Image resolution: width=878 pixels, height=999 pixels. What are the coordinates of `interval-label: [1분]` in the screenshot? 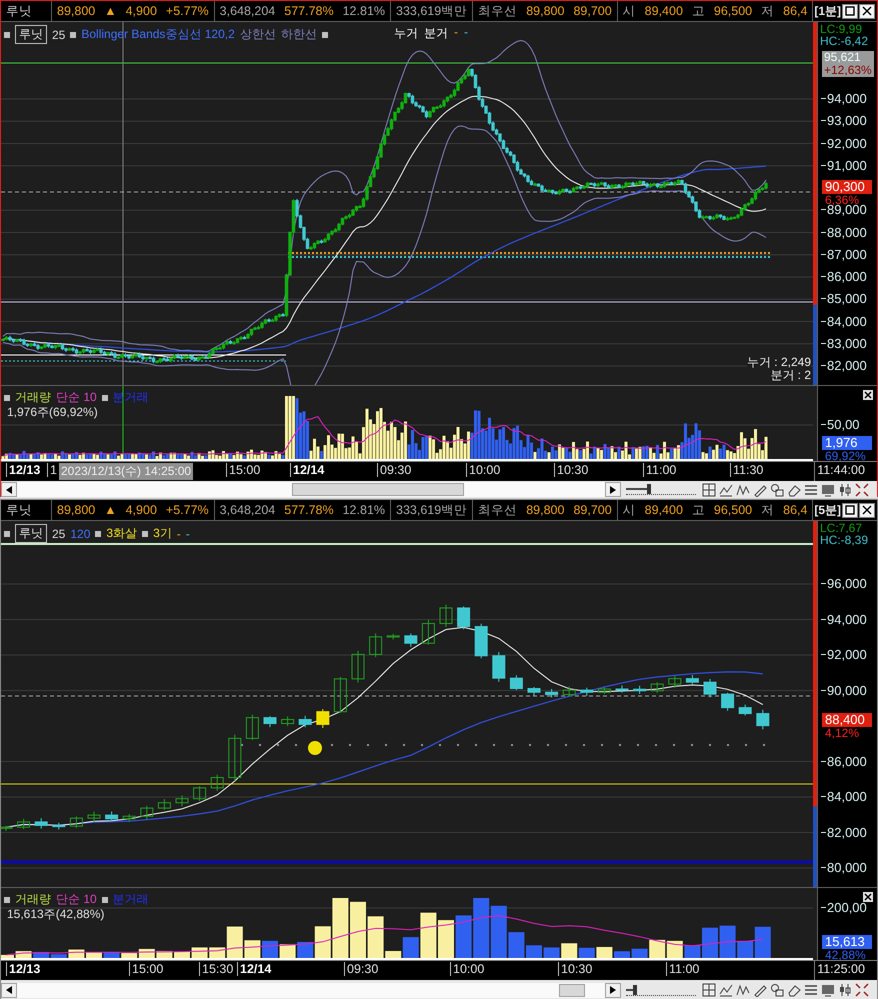 It's located at (827, 11).